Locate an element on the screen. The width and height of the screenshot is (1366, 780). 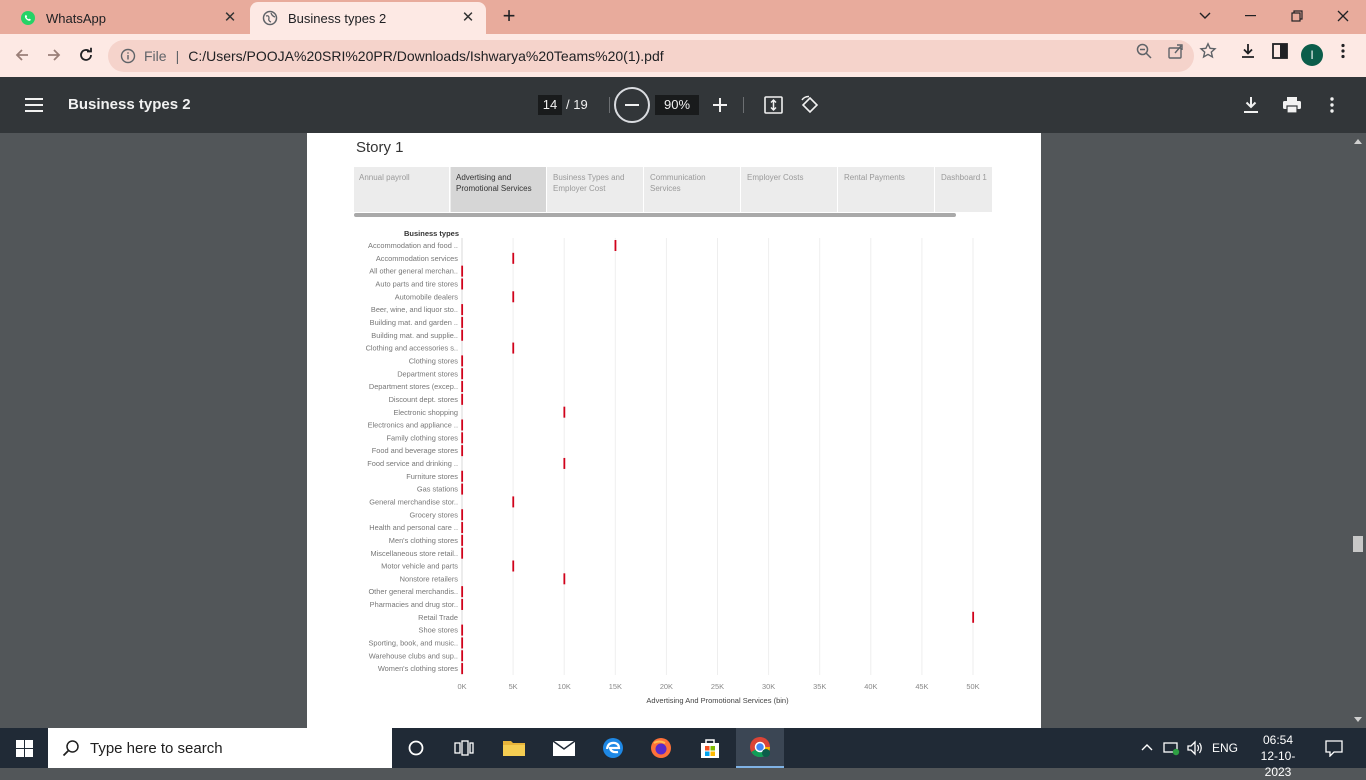
y-axis-label: Clothing stores is located at coordinates (434, 360).